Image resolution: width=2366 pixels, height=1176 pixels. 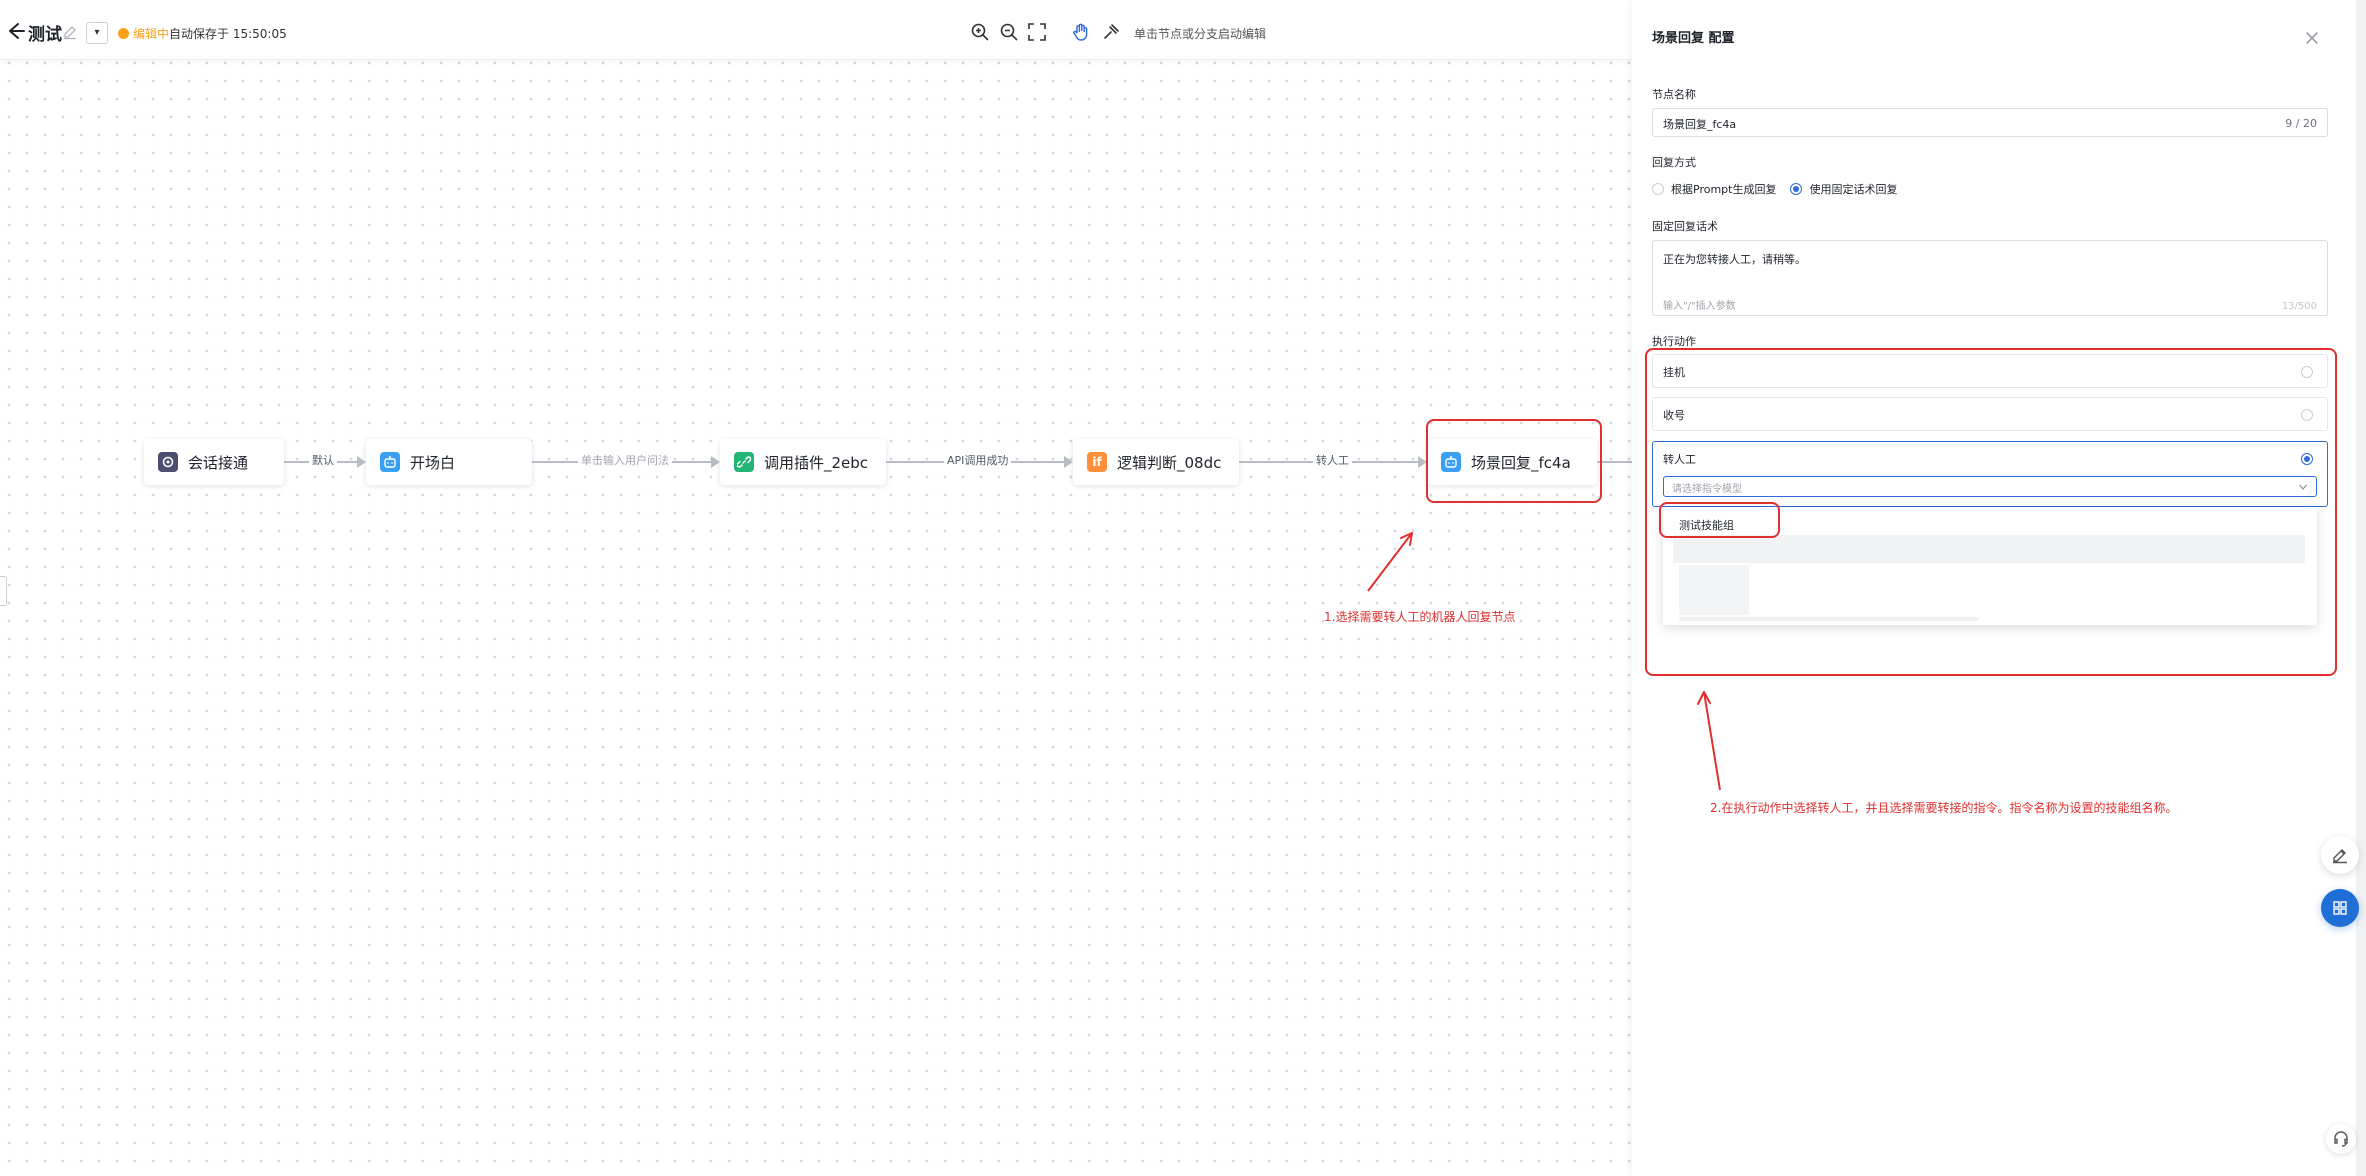 I want to click on radio-label: 根据Prompt生成回复, so click(x=1723, y=189).